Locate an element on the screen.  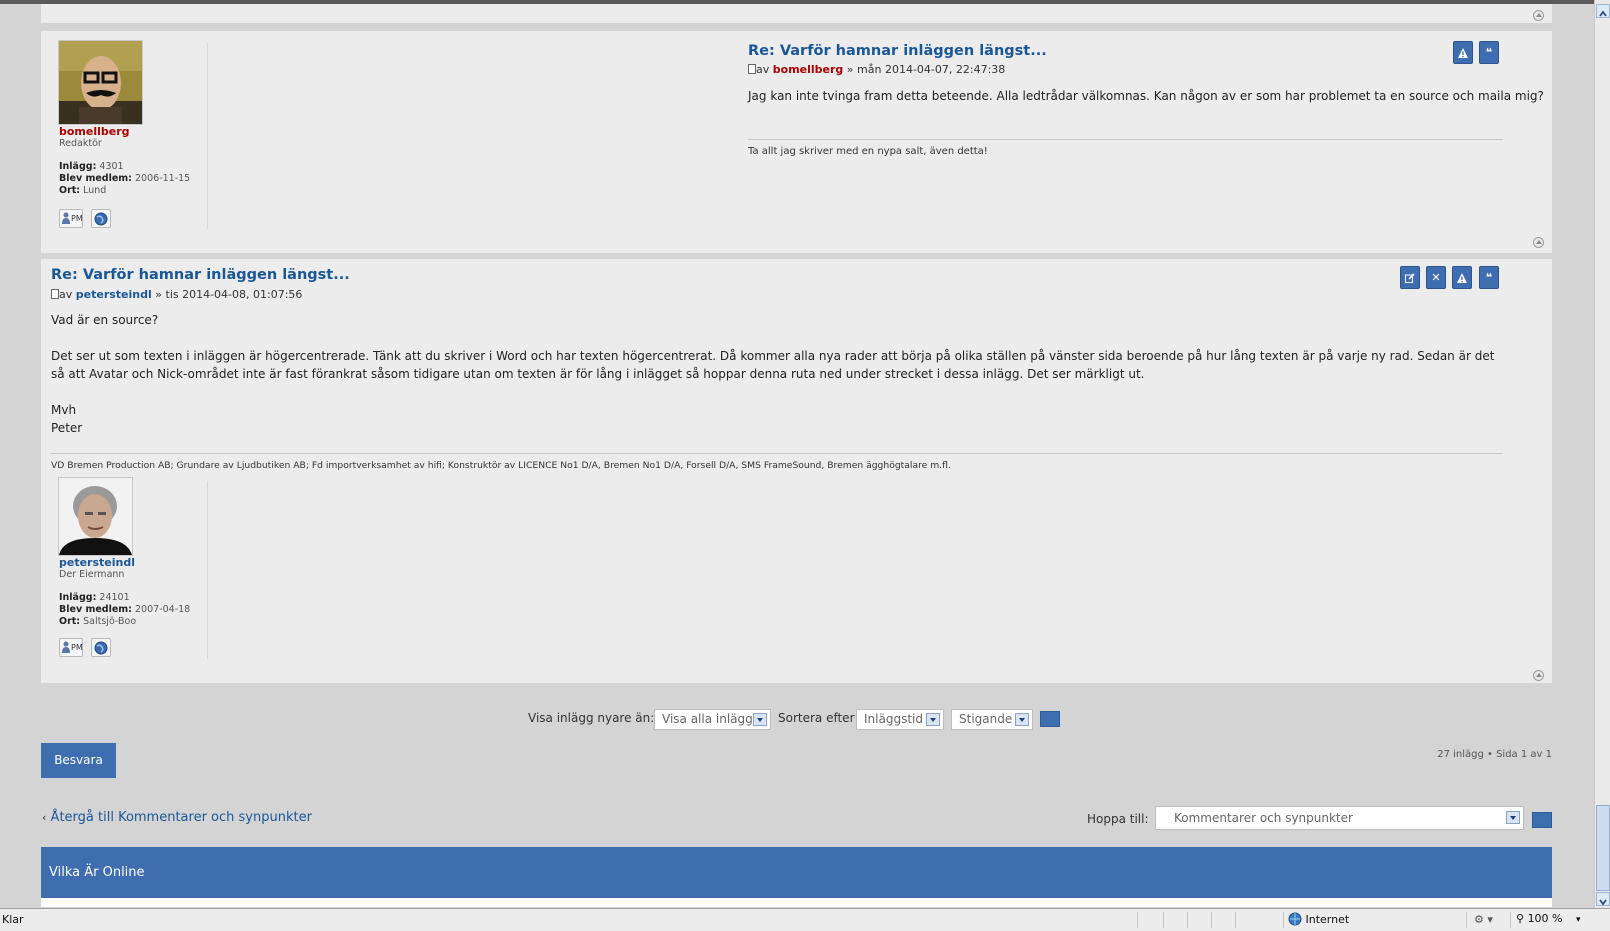
delete-button: ✕ is located at coordinates (1436, 277).